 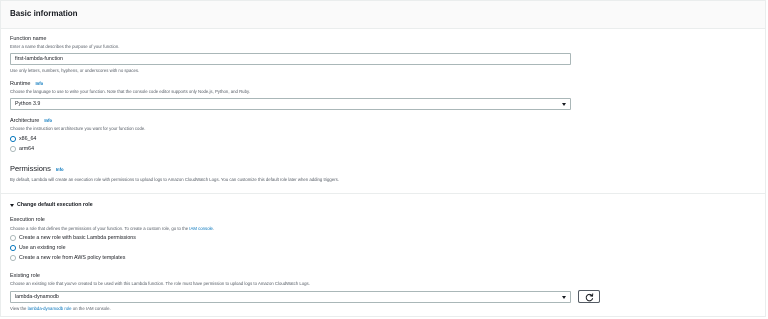 What do you see at coordinates (91, 308) in the screenshot?
I see `view-role-suffix: on the IAM console.` at bounding box center [91, 308].